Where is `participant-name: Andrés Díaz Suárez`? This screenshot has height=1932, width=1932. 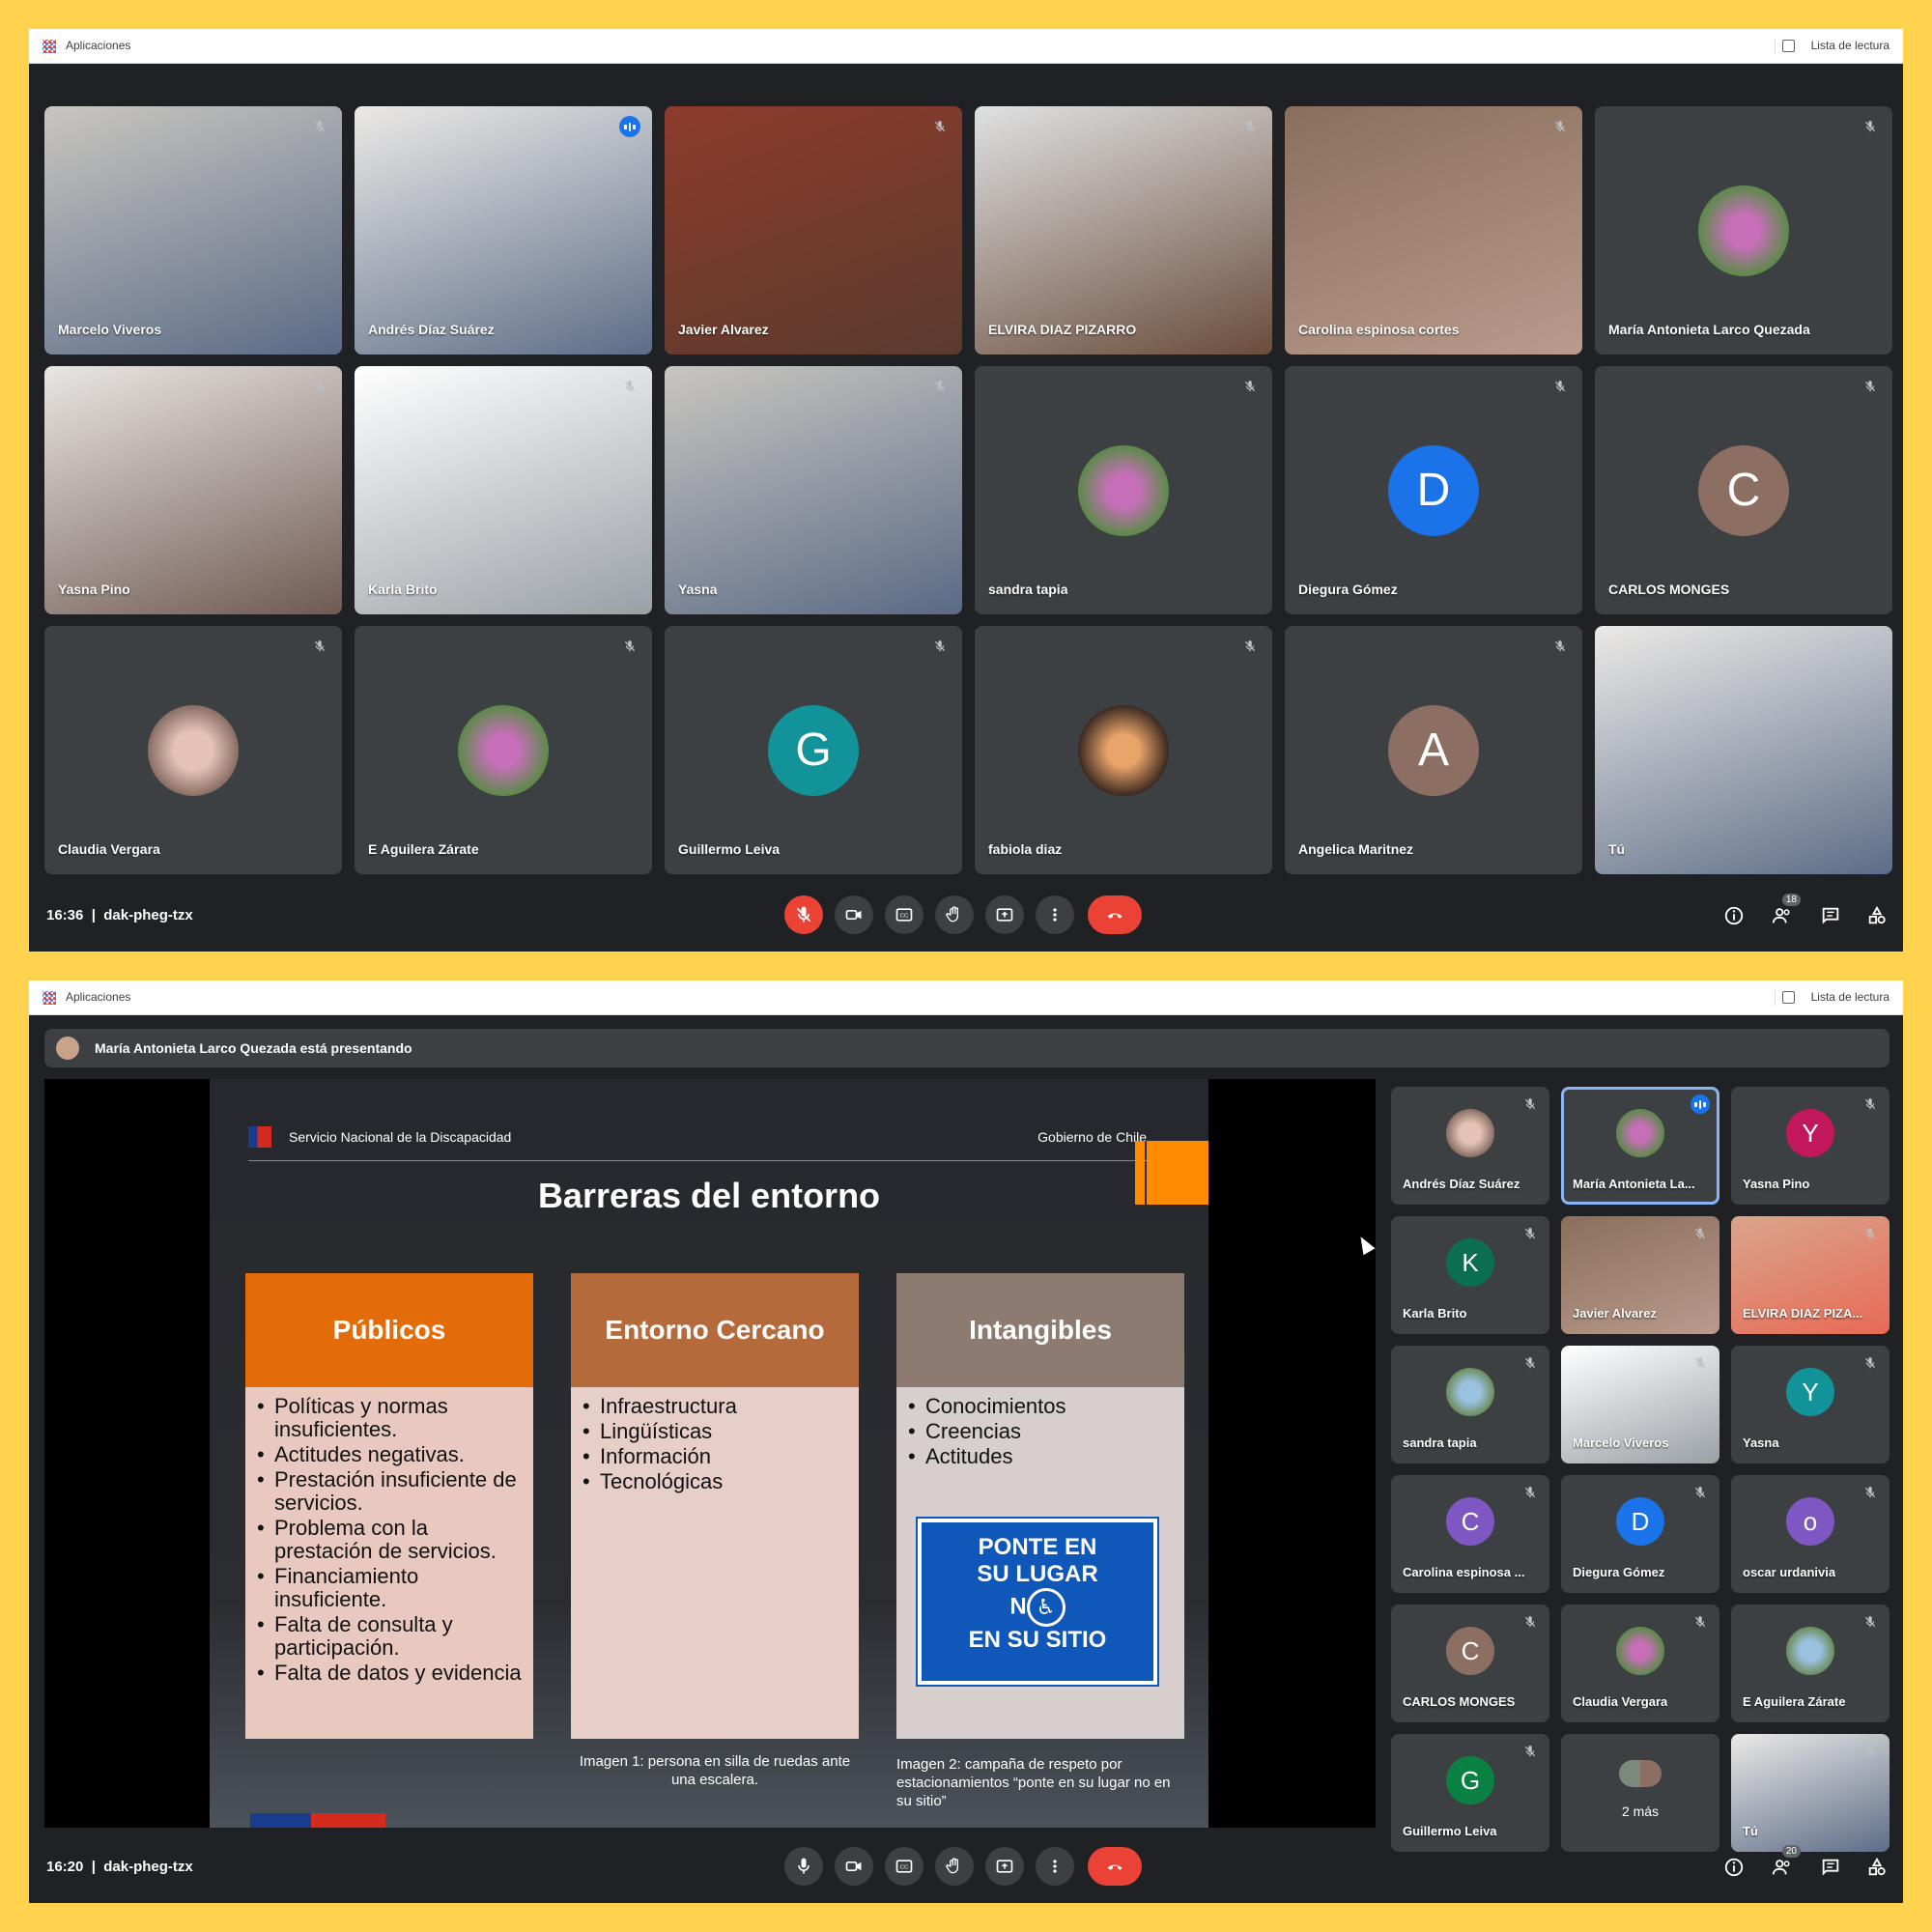 participant-name: Andrés Díaz Suárez is located at coordinates (431, 329).